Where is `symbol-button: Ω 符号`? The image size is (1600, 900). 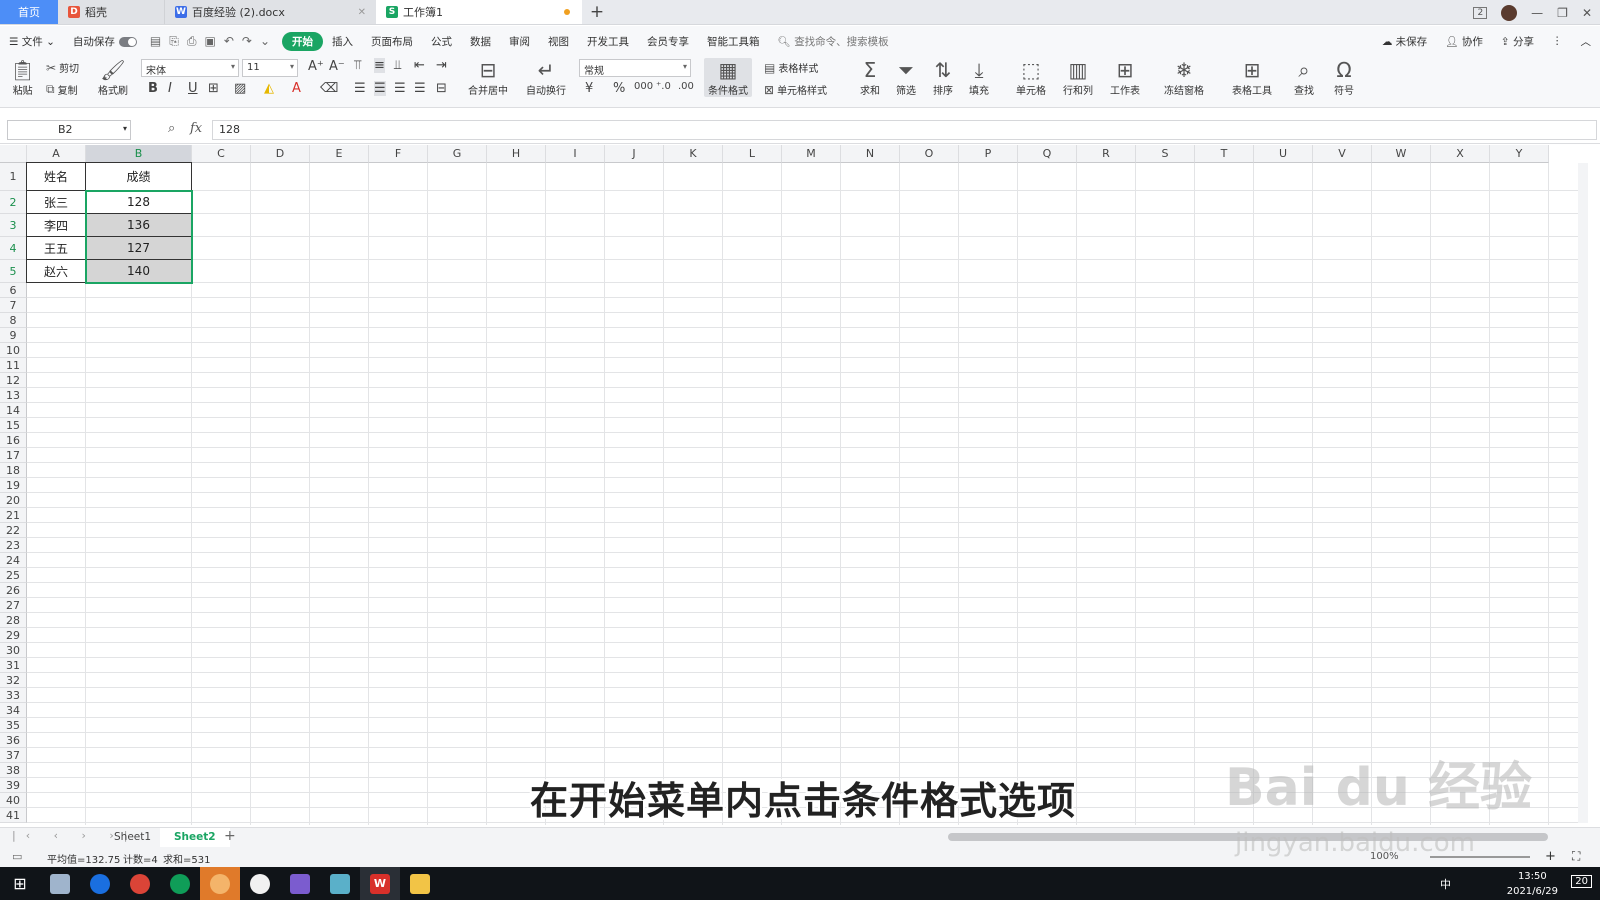 symbol-button: Ω 符号 is located at coordinates (1344, 77).